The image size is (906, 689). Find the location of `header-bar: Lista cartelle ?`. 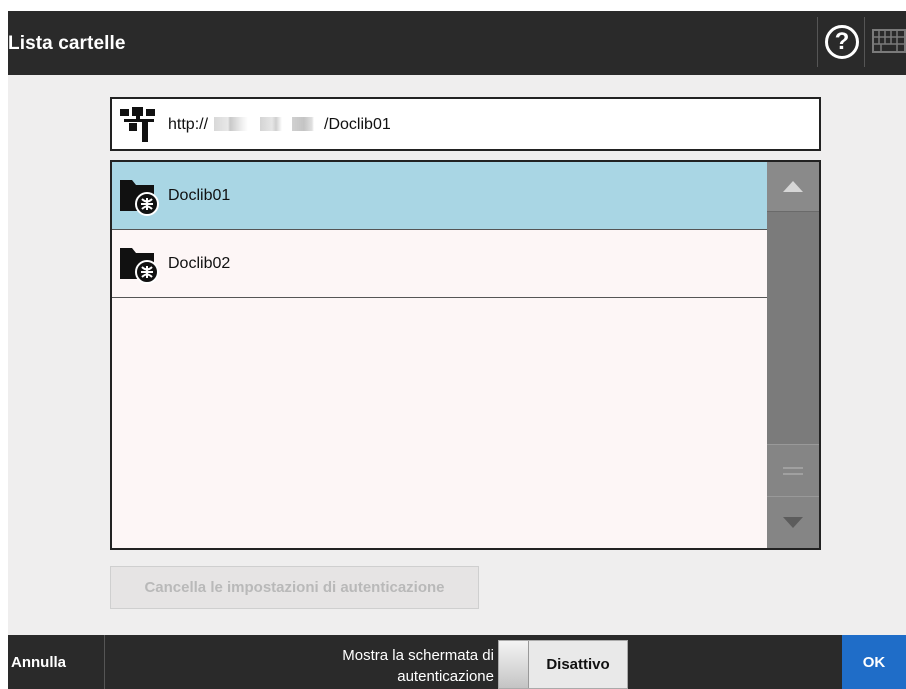

header-bar: Lista cartelle ? is located at coordinates (457, 43).